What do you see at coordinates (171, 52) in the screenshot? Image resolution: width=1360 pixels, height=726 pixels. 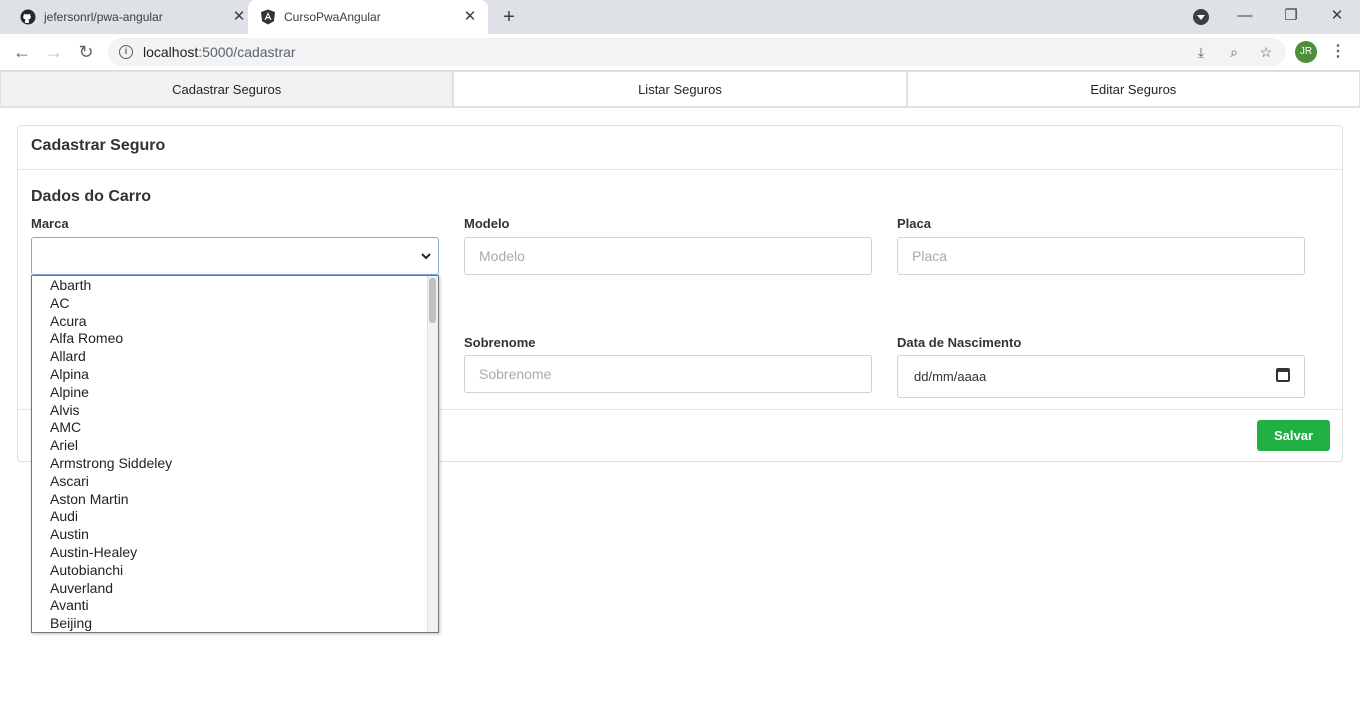 I see `url-host: localhost` at bounding box center [171, 52].